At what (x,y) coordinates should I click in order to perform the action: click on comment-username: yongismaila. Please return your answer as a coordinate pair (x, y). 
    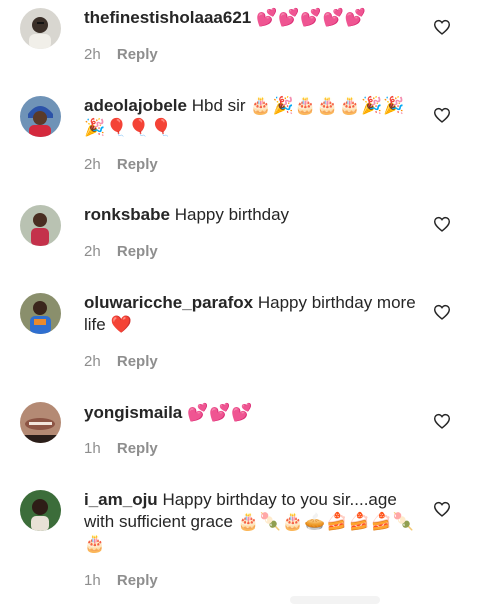
    Looking at the image, I should click on (133, 412).